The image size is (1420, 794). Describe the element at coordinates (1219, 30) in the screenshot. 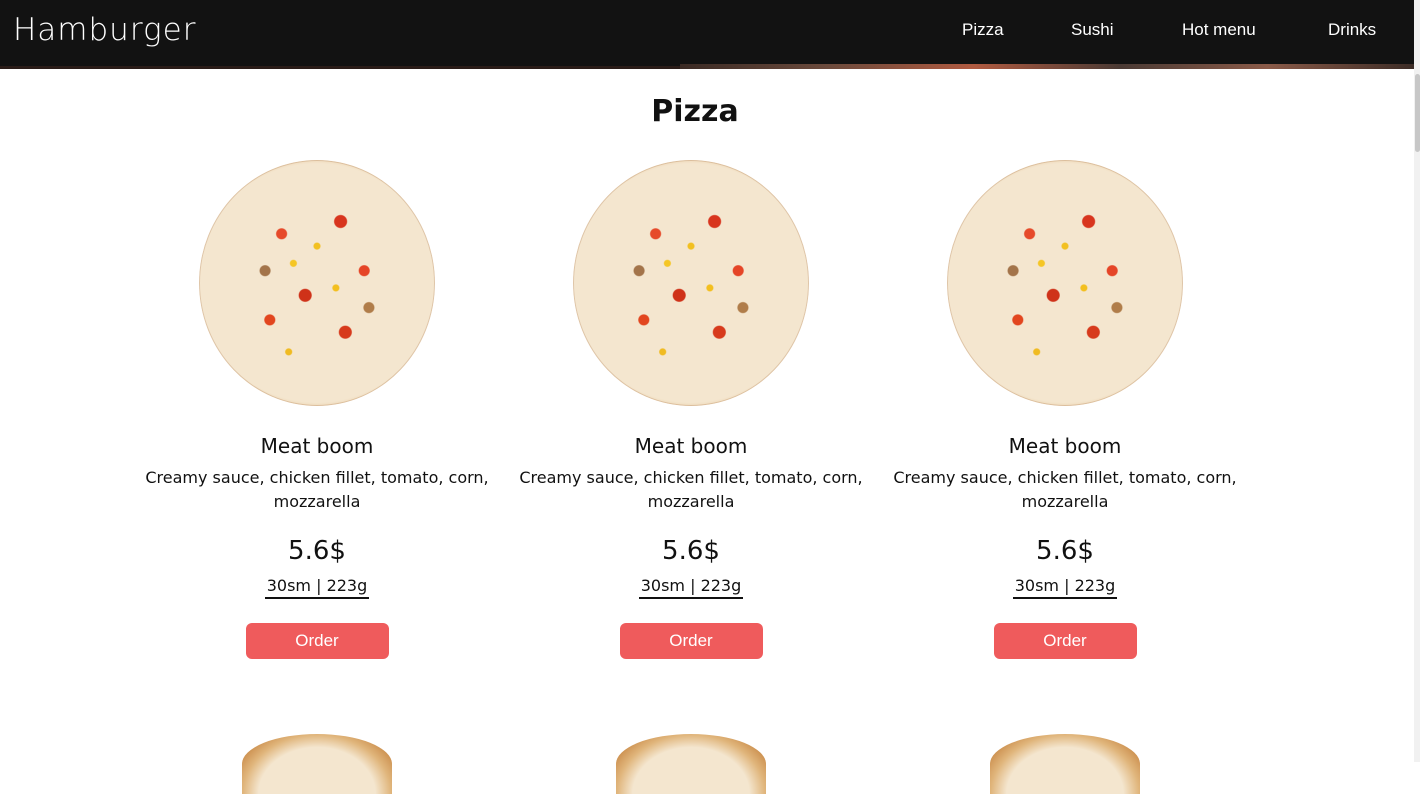

I see `nav-item-hot-menu: Hot menu` at that location.